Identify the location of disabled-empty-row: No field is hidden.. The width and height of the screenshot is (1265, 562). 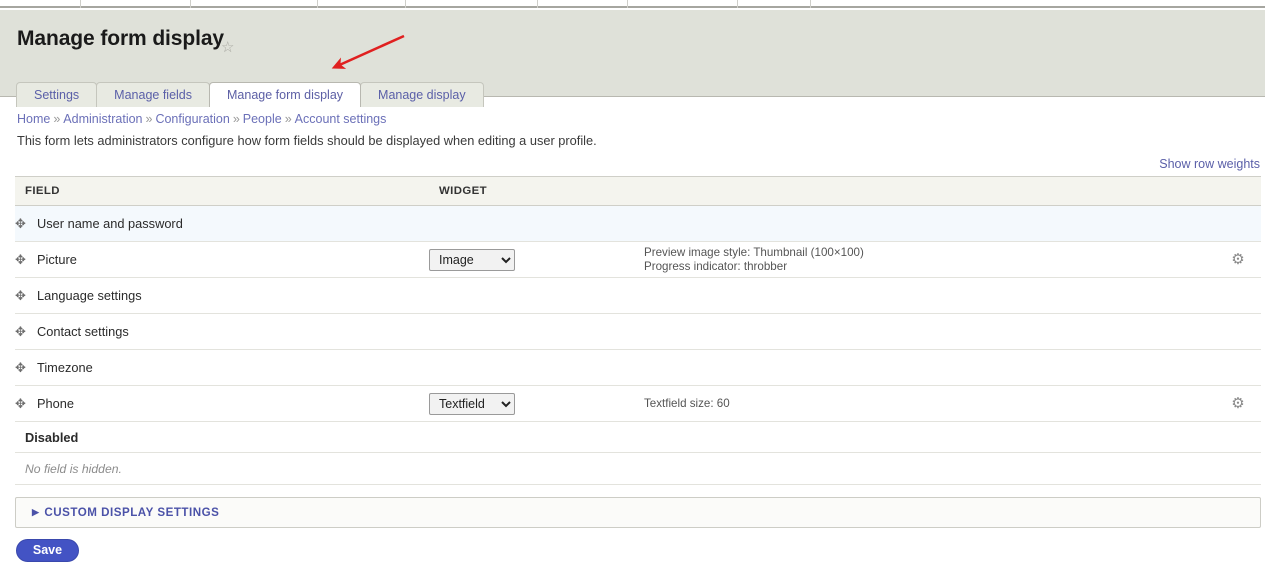
(638, 468).